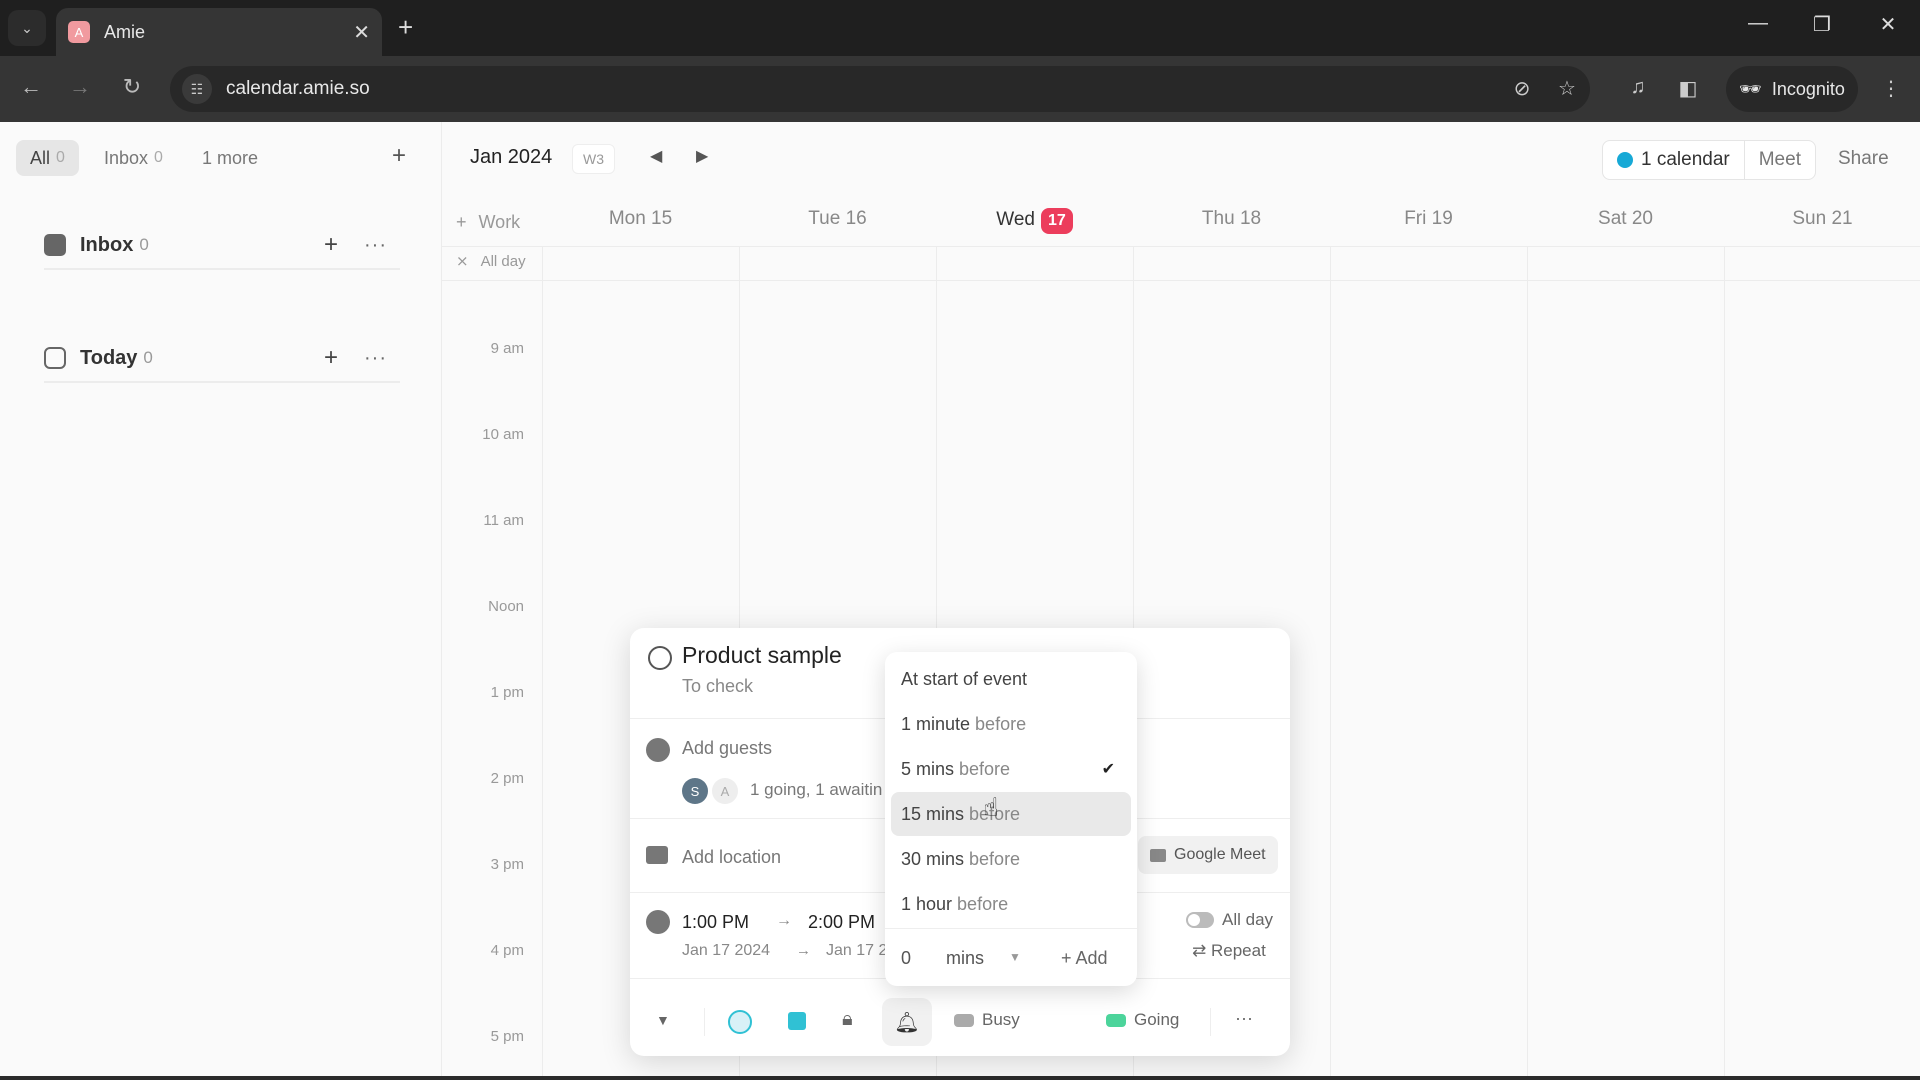 The width and height of the screenshot is (1920, 1080). I want to click on sidebar-tab-more: 1 more, so click(230, 158).